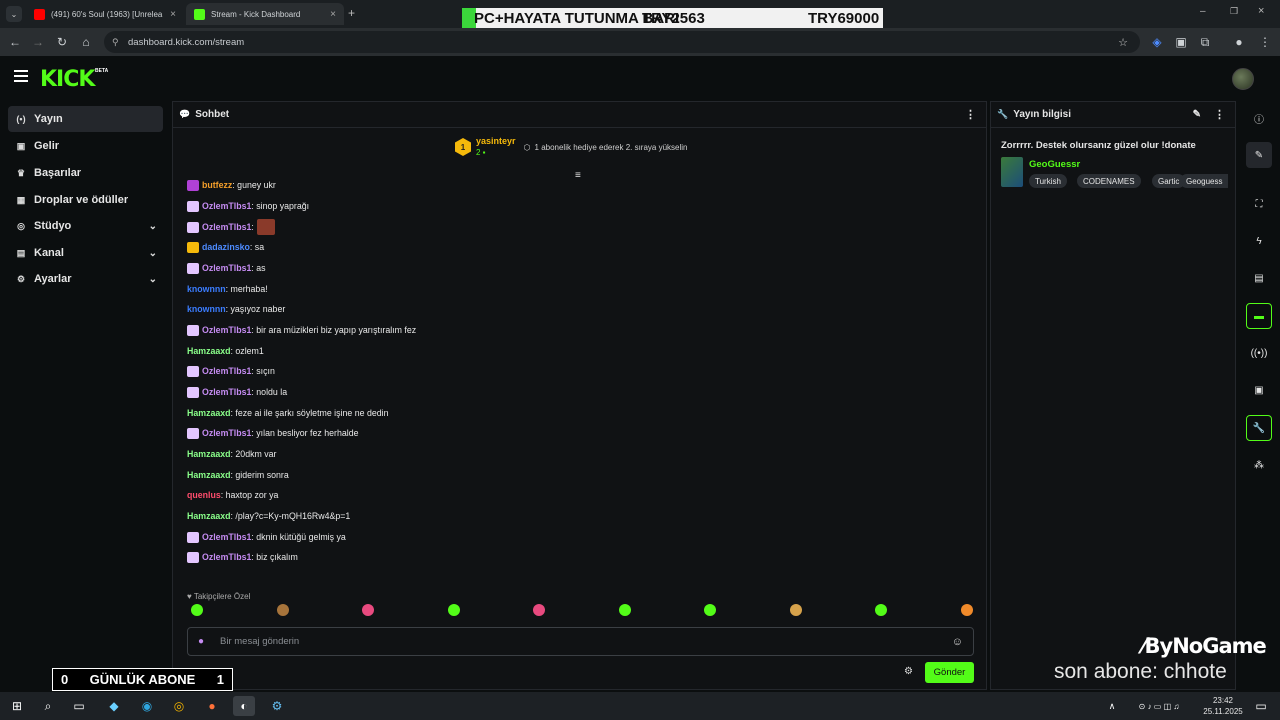  Describe the element at coordinates (640, 78) in the screenshot. I see `kick-header: KICK BETA` at that location.